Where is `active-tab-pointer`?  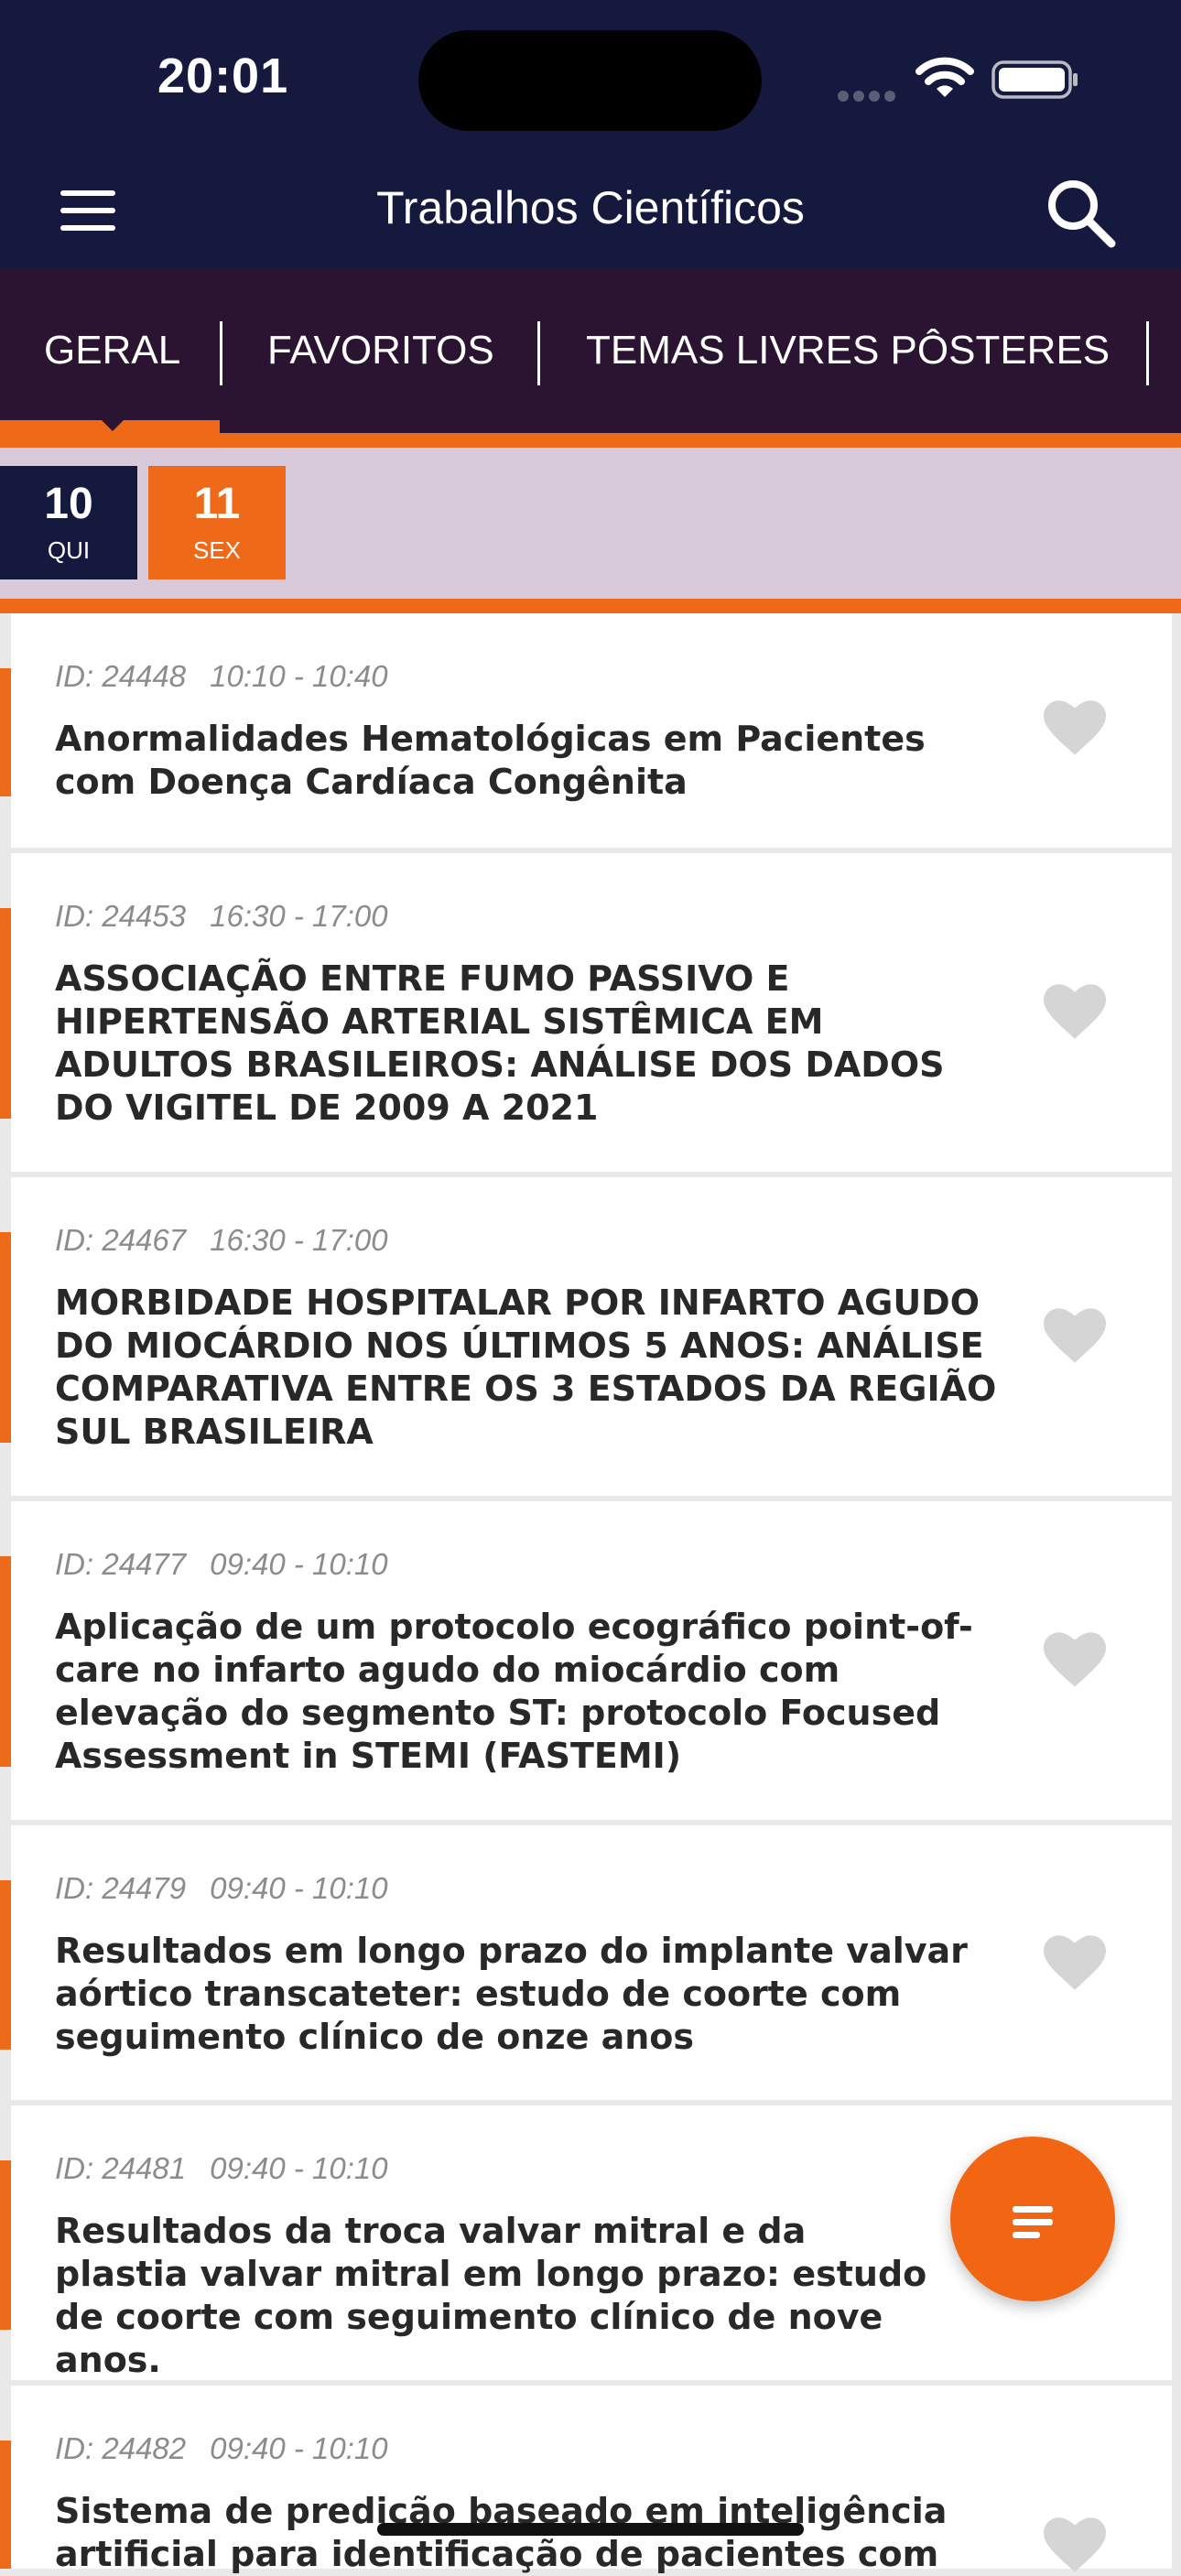
active-tab-pointer is located at coordinates (113, 423).